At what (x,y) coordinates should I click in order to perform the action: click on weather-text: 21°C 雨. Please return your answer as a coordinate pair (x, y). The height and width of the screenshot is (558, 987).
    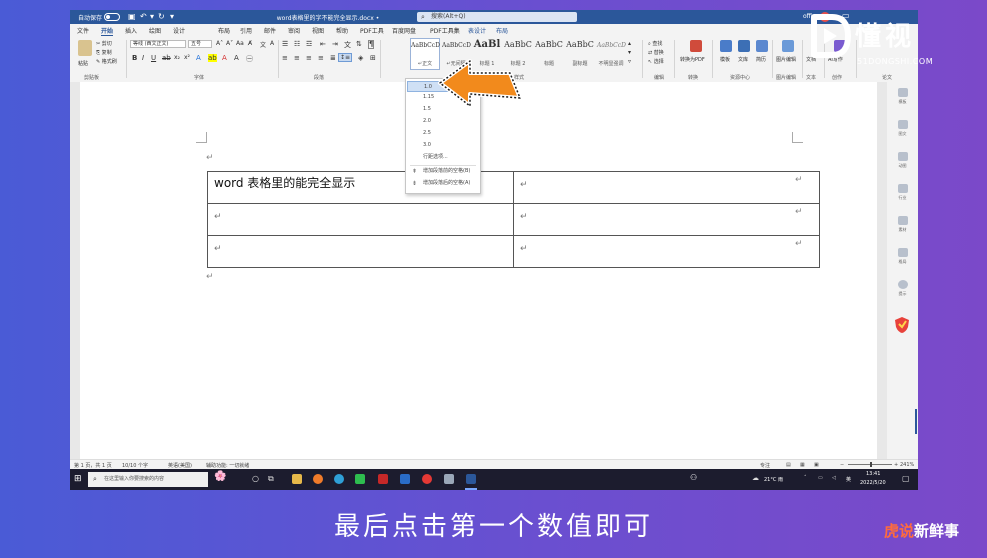
    Looking at the image, I should click on (773, 479).